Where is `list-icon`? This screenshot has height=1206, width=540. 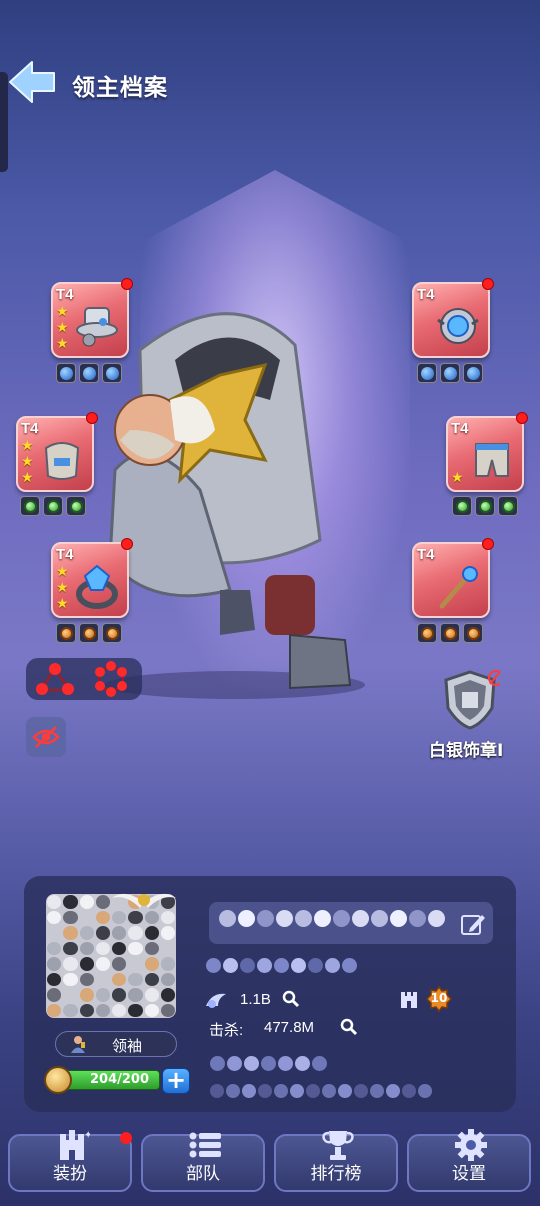 list-icon is located at coordinates (205, 1145).